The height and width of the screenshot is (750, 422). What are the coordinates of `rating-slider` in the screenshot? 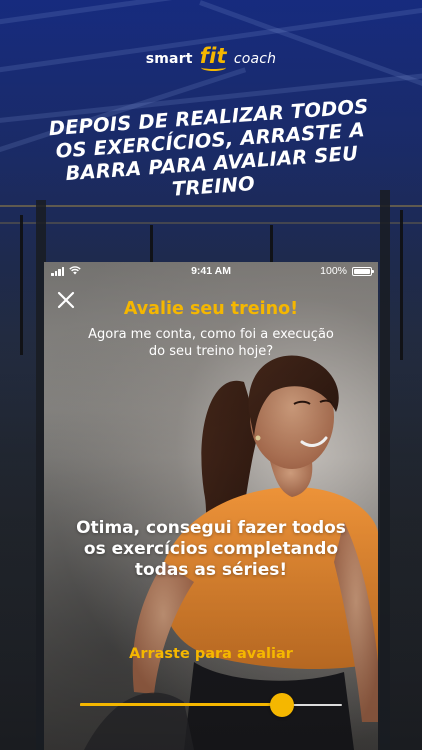 It's located at (211, 705).